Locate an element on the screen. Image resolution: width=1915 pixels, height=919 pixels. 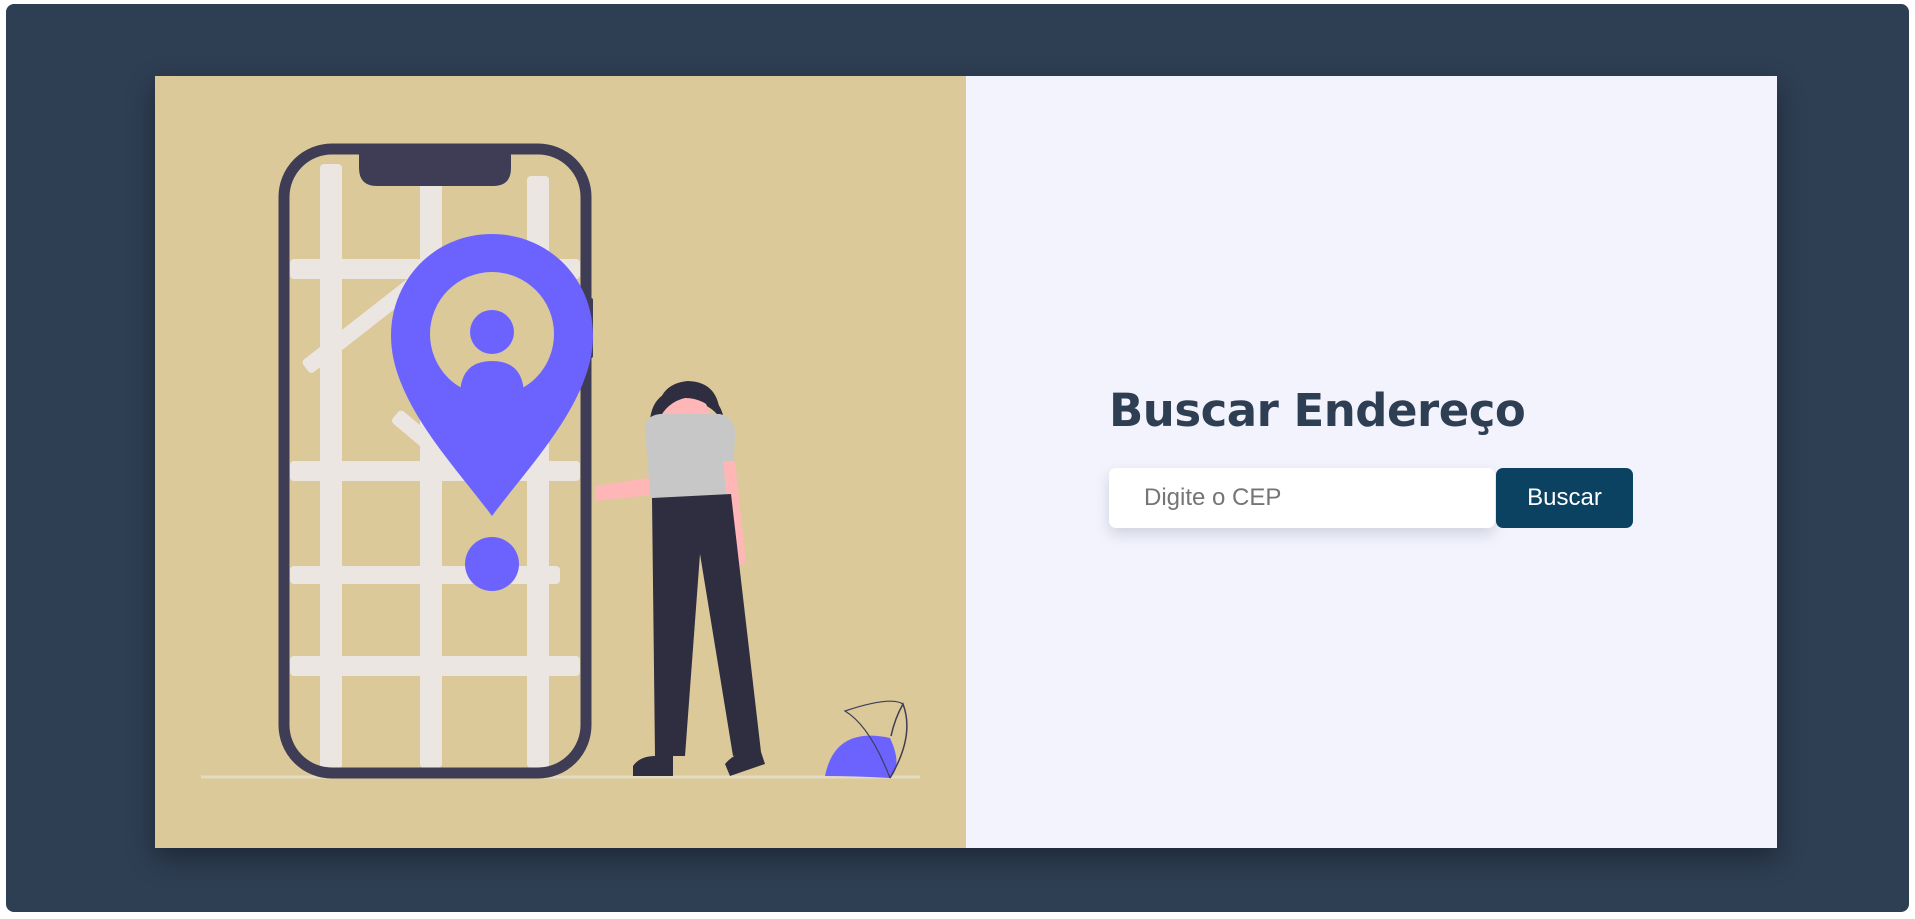
phone-notch is located at coordinates (435, 168).